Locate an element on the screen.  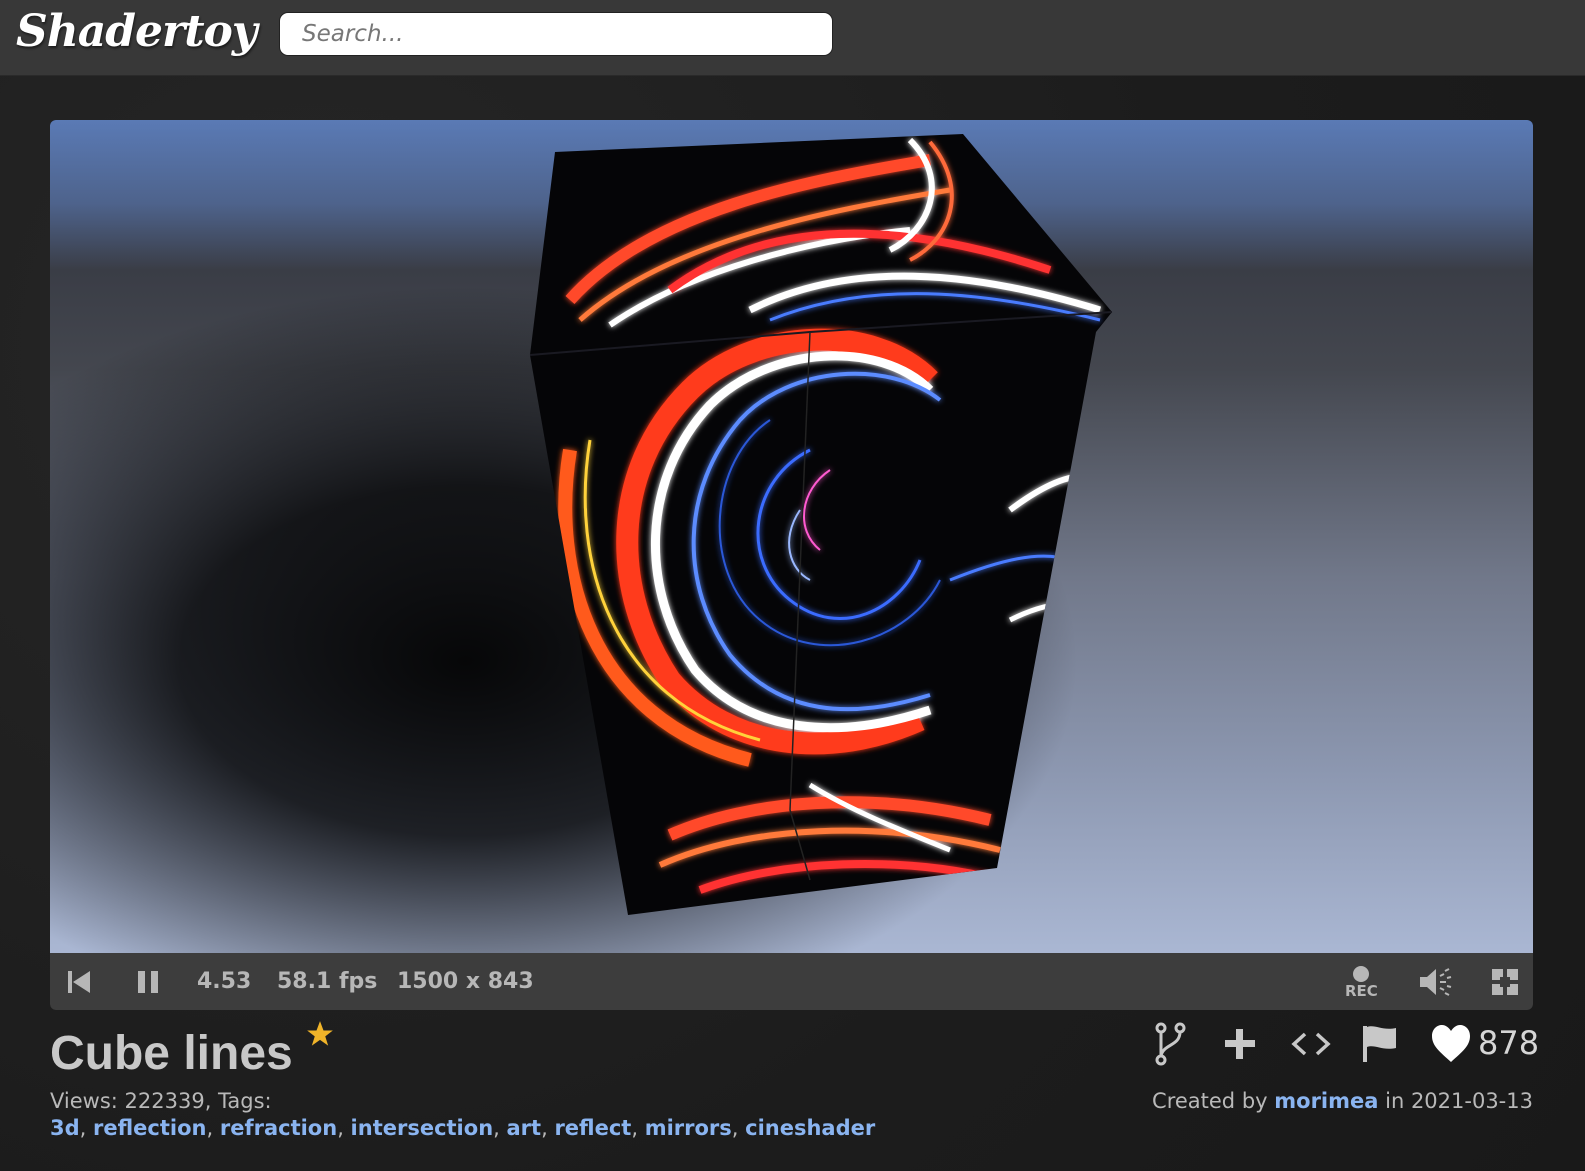
top-bar: Shadertoy is located at coordinates (792, 38).